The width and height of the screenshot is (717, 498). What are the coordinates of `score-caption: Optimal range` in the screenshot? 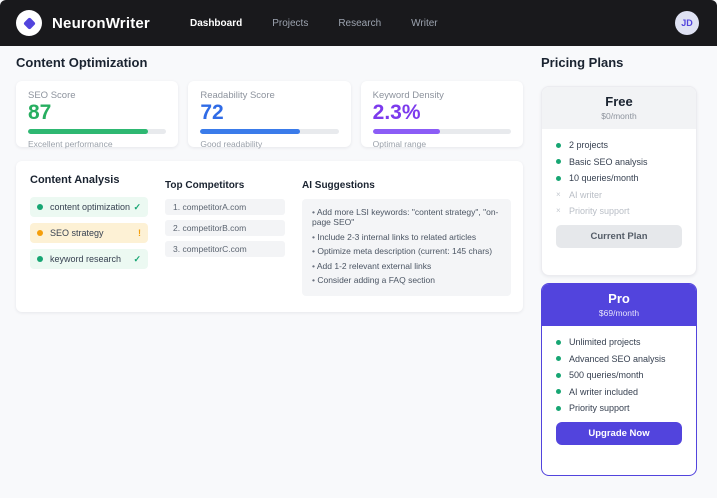 It's located at (399, 144).